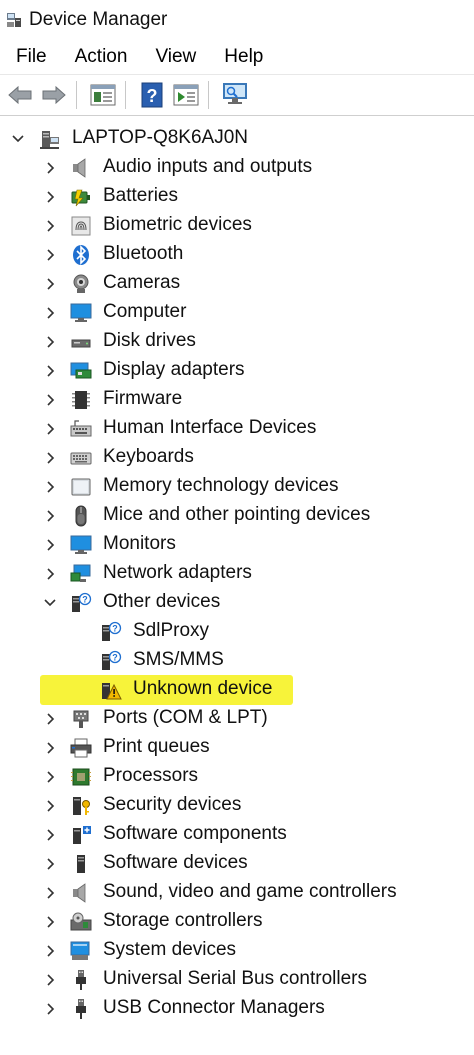 Image resolution: width=474 pixels, height=1055 pixels. I want to click on category-ports-com-lpt: Ports (COM & LPT), so click(237, 718).